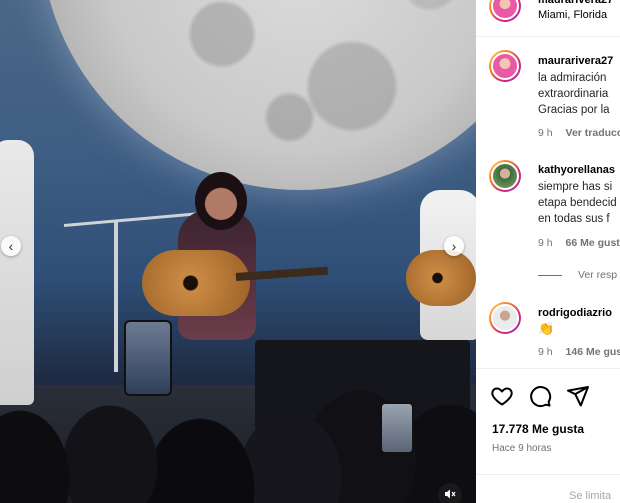 This screenshot has width=620, height=503. What do you see at coordinates (575, 313) in the screenshot?
I see `comment-username: rodrigodiazrio` at bounding box center [575, 313].